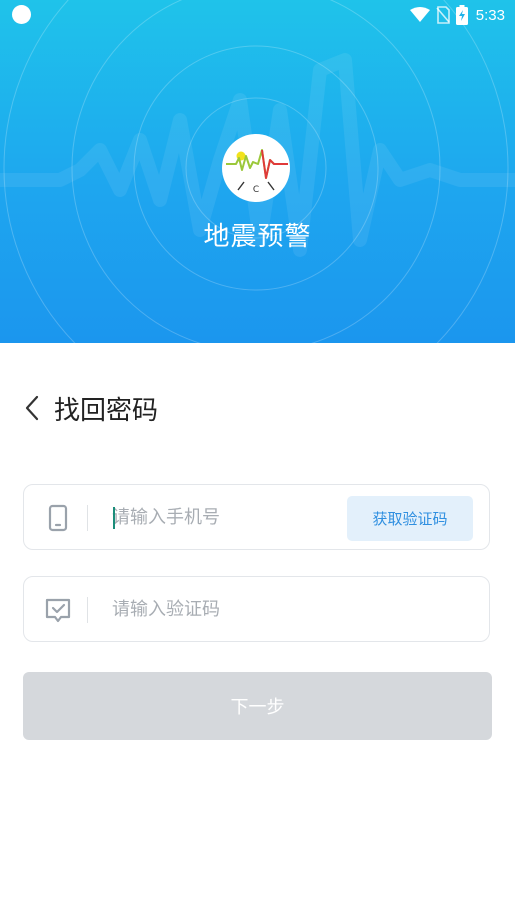 This screenshot has width=515, height=915. I want to click on wifi-icon, so click(419, 14).